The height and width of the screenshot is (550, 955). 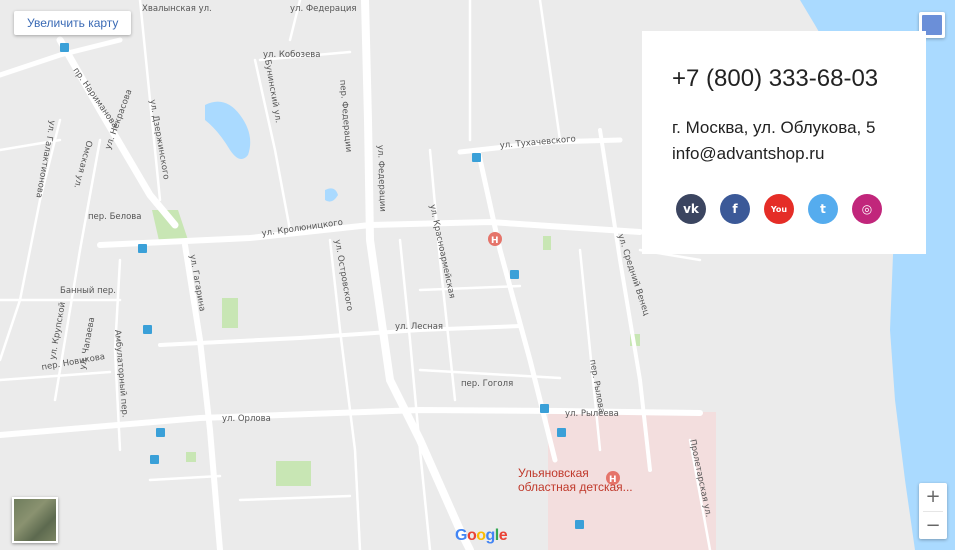 What do you see at coordinates (45, 158) in the screenshot?
I see `street-galaktionova: ул. Галактионова` at bounding box center [45, 158].